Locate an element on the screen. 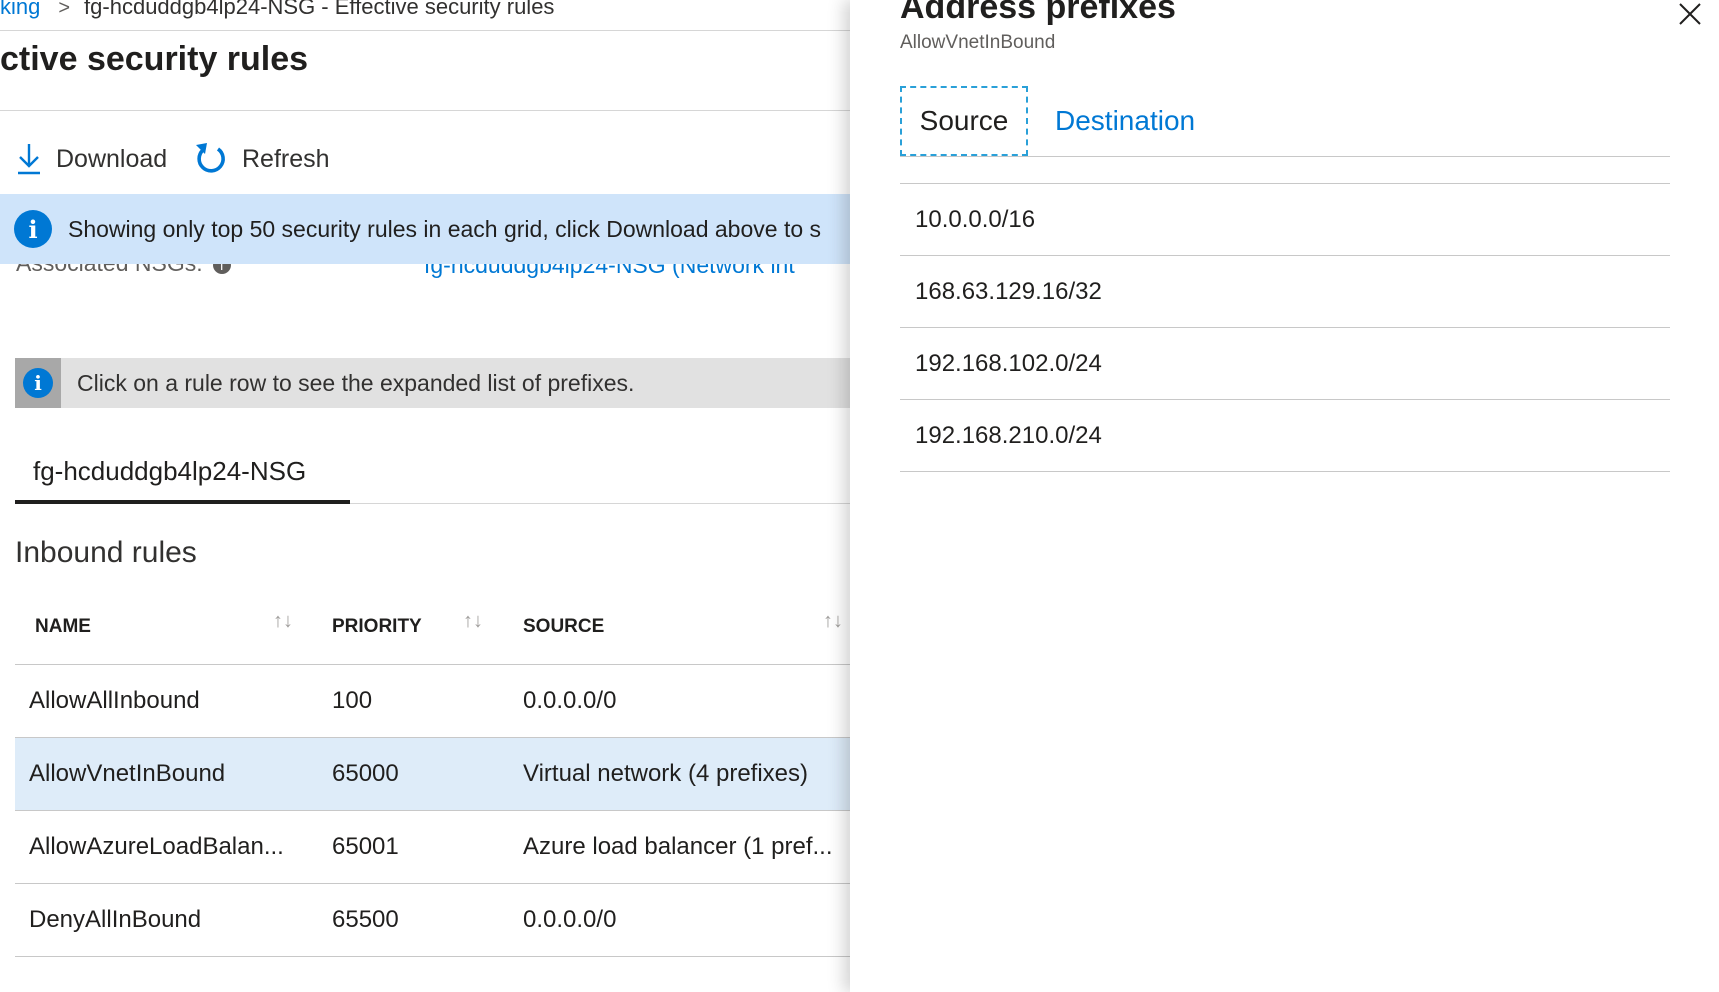 This screenshot has height=992, width=1719. table-row: AllowAllInbound 100 0.0.0.0/0 is located at coordinates (432, 701).